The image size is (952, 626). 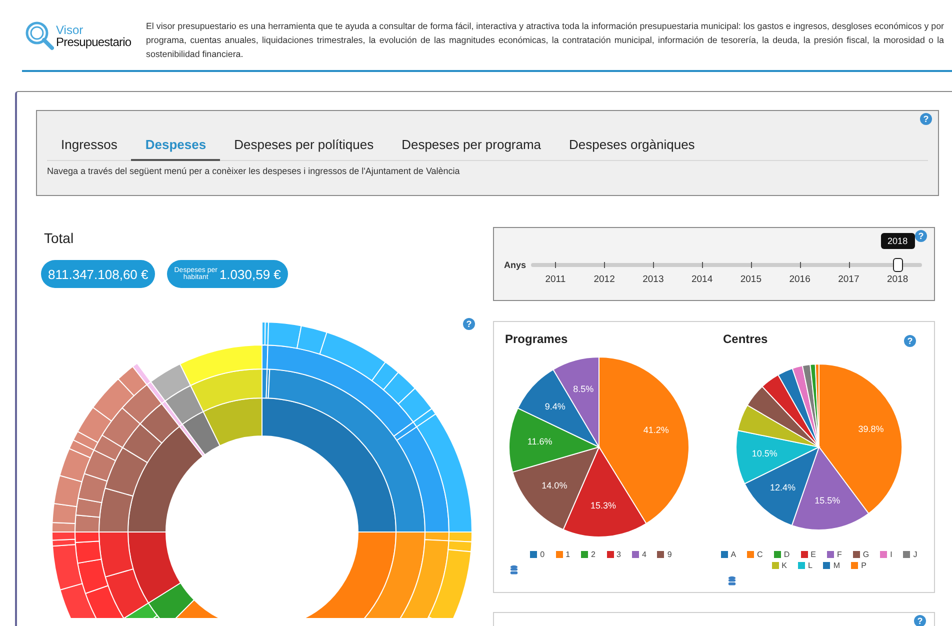 I want to click on data-label: 39.8%, so click(x=871, y=429).